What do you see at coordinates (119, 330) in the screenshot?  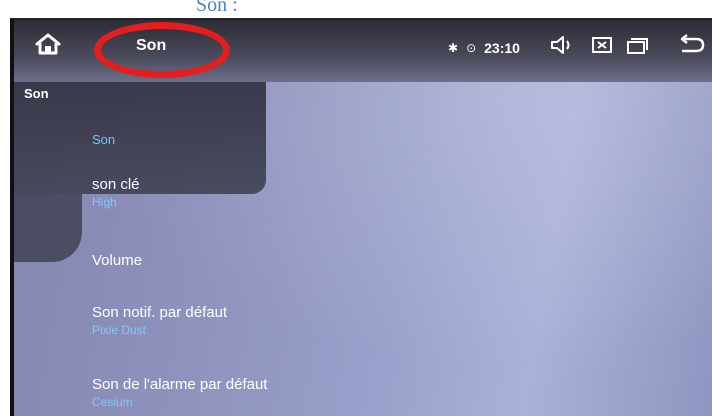 I see `setting-summary: Pixie Dust` at bounding box center [119, 330].